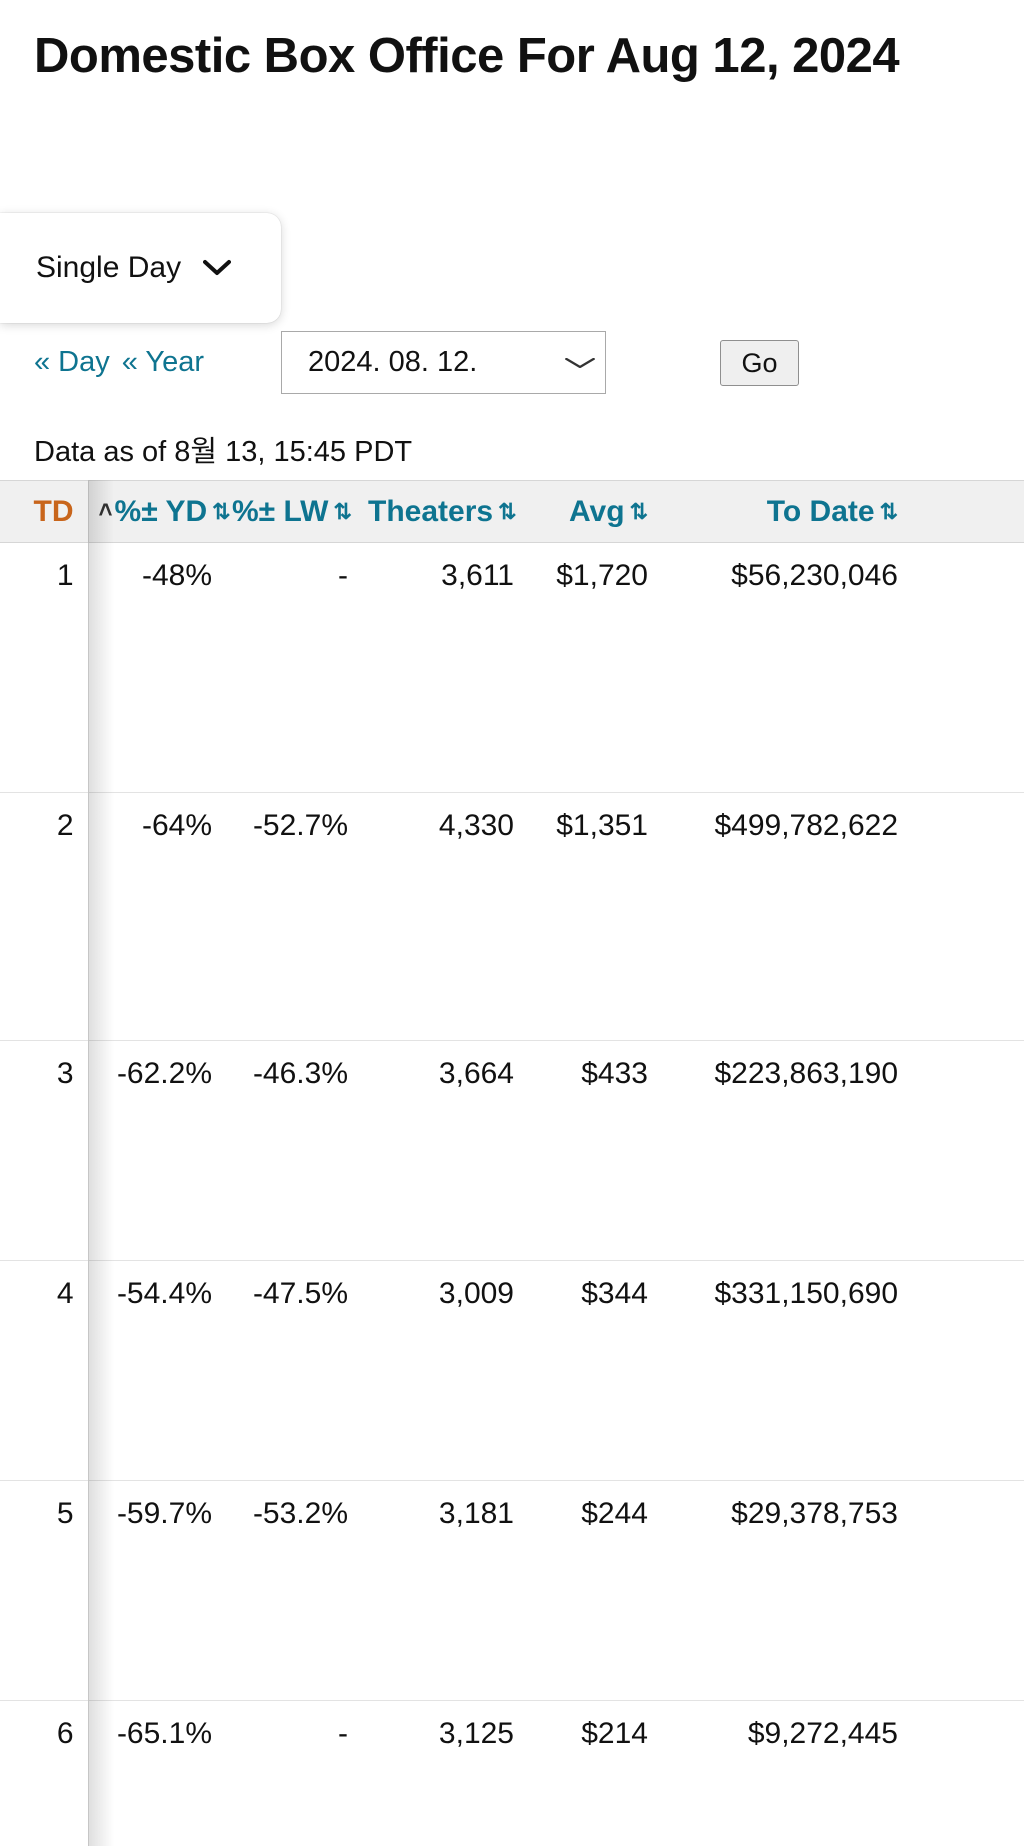  Describe the element at coordinates (474, 57) in the screenshot. I see `page-title: Domestic Box Office For Aug 12, 2024` at that location.